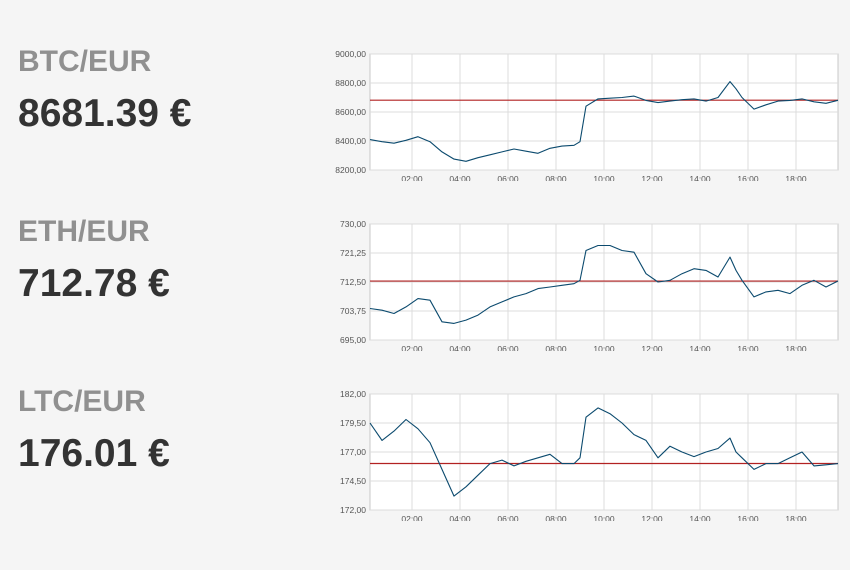 The height and width of the screenshot is (570, 850). Describe the element at coordinates (353, 282) in the screenshot. I see `y-tick-label: 712,50` at that location.